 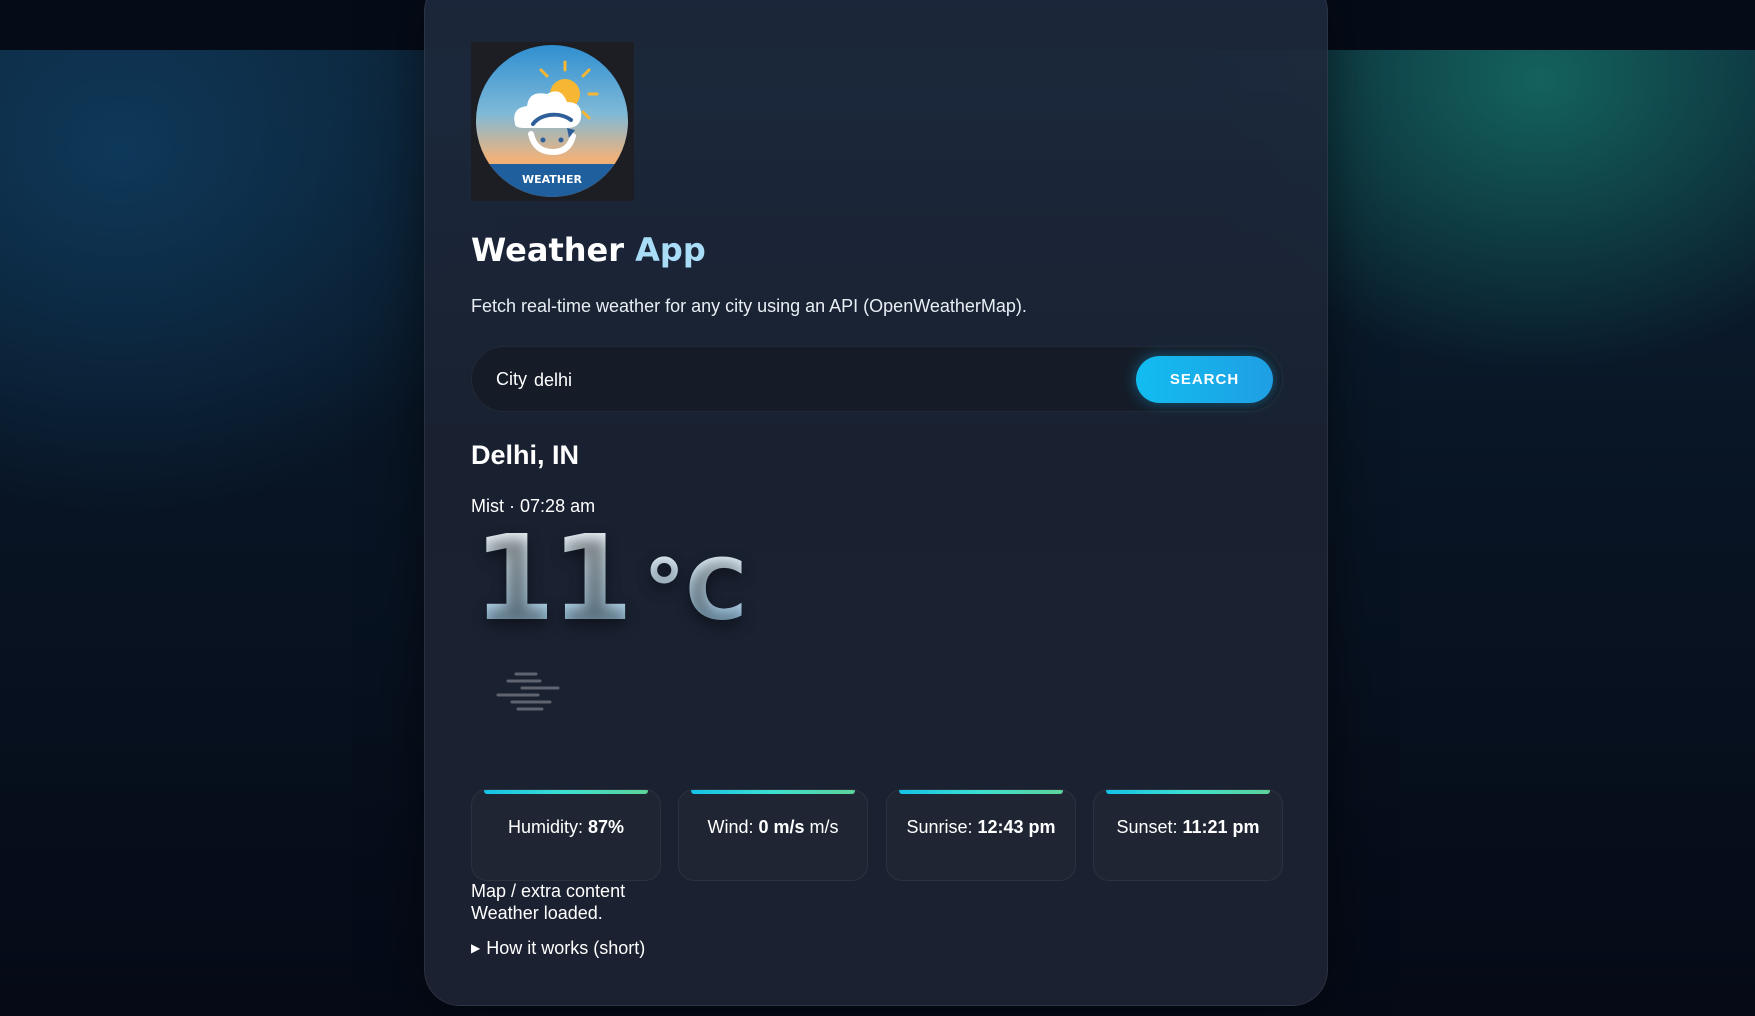 I want to click on temperature-value: 11, so click(x=553, y=578).